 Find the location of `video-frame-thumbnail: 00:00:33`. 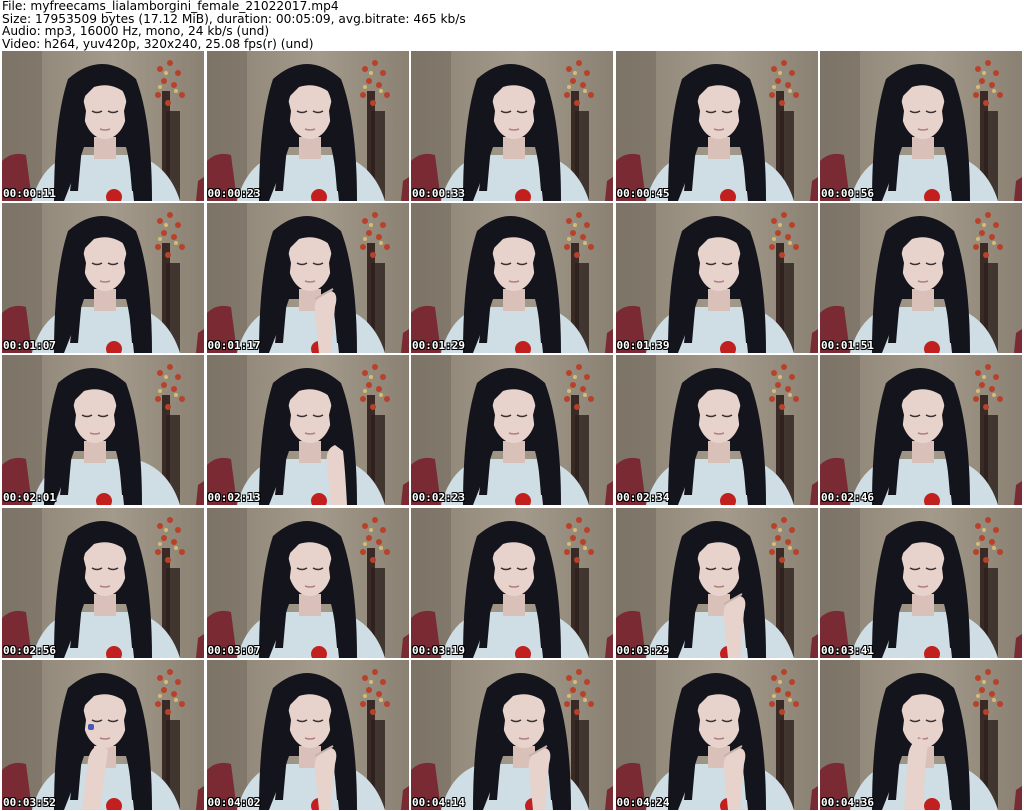

video-frame-thumbnail: 00:00:33 is located at coordinates (512, 126).